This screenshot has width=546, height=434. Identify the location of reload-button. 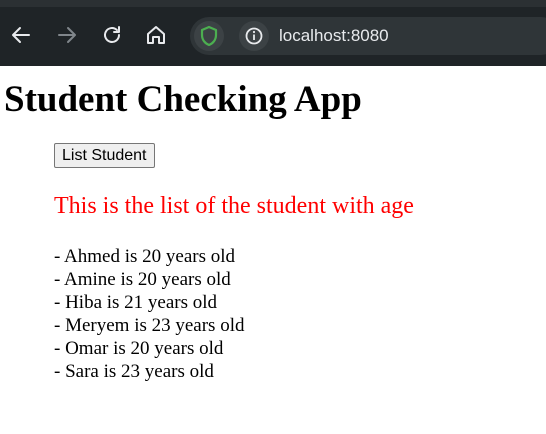
(112, 35).